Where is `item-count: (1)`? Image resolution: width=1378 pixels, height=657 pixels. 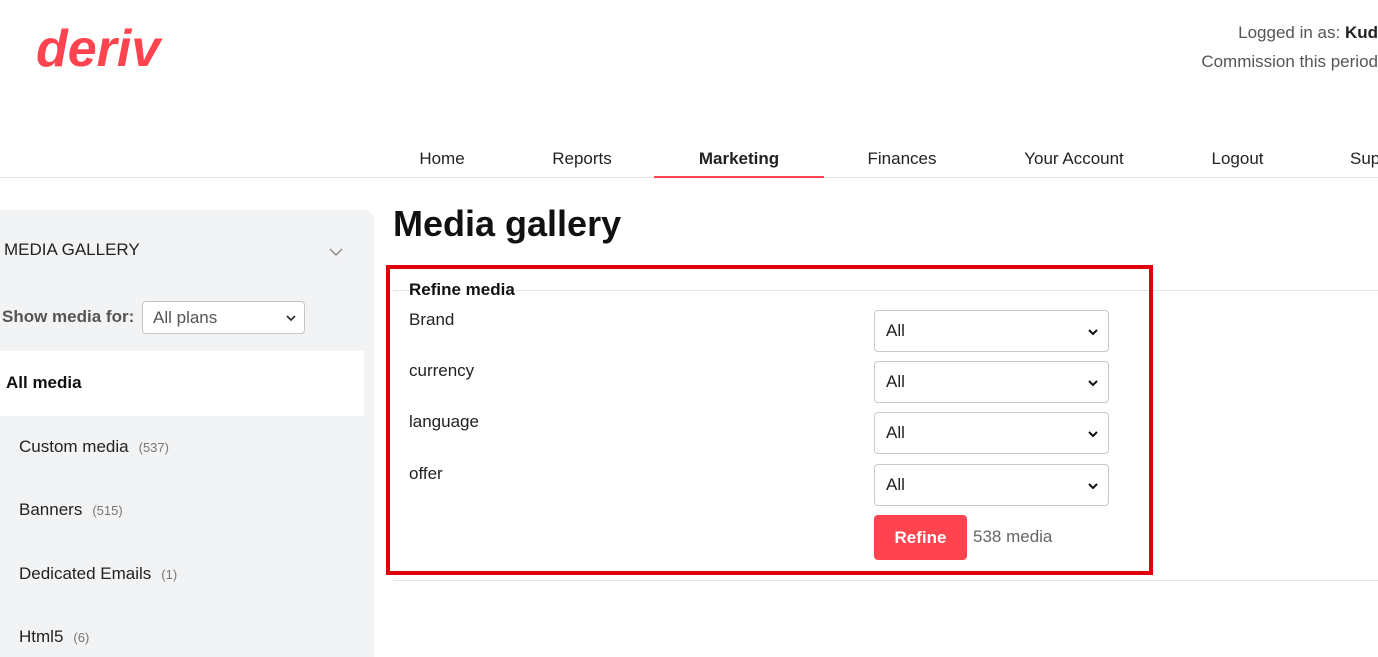
item-count: (1) is located at coordinates (169, 574).